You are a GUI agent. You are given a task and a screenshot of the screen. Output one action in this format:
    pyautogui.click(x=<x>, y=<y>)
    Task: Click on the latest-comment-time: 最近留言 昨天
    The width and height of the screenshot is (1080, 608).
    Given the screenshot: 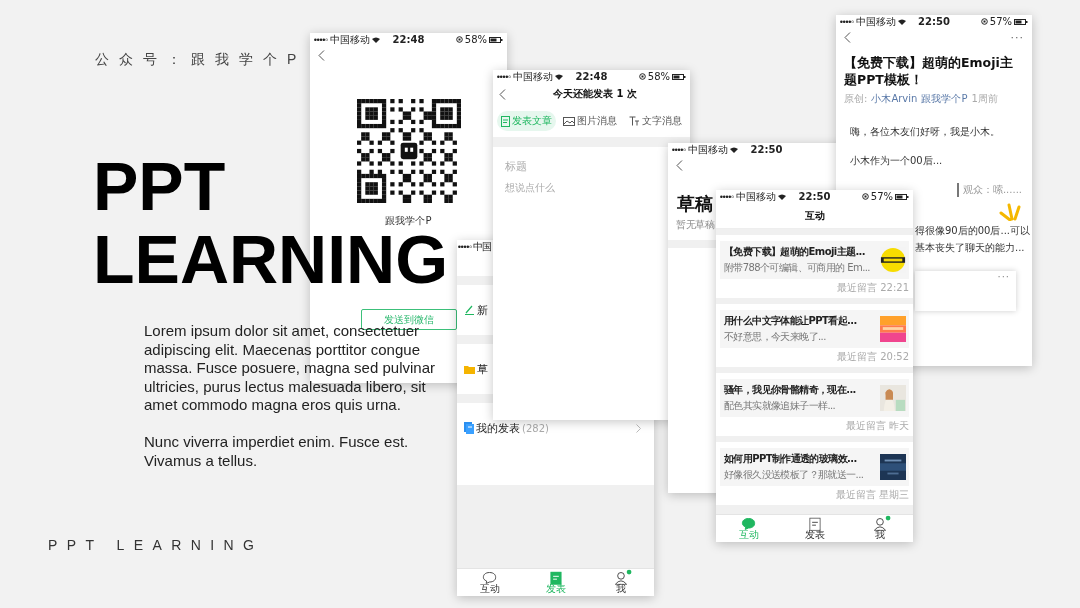 What is the action you would take?
    pyautogui.click(x=876, y=426)
    